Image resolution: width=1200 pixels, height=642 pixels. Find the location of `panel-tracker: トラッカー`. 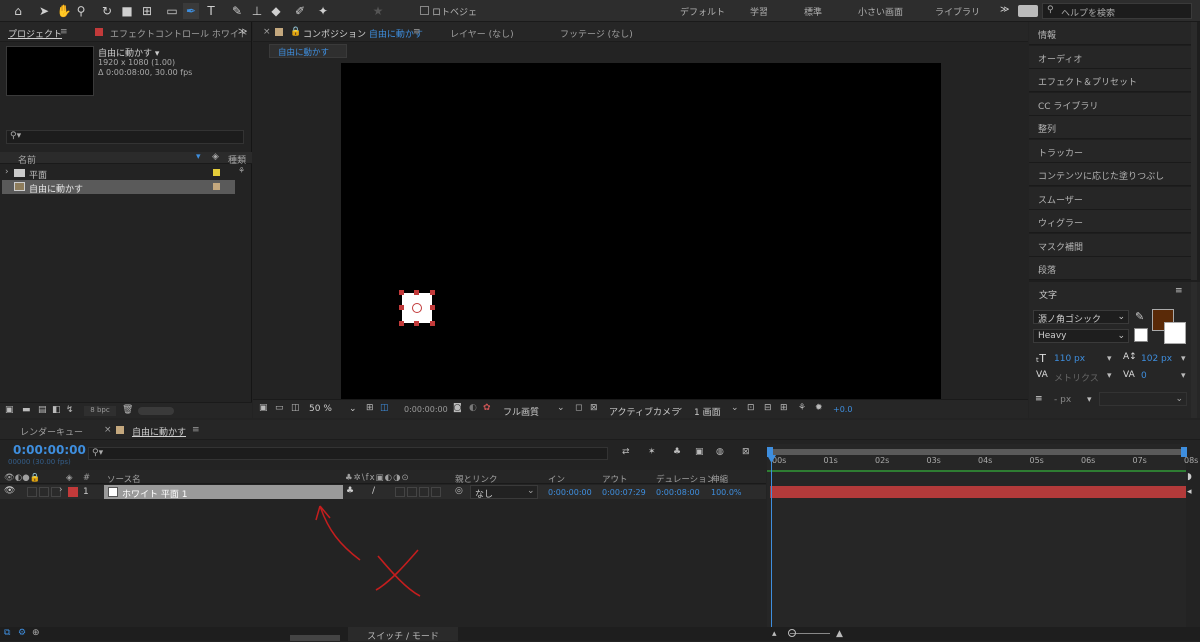

panel-tracker: トラッカー is located at coordinates (1113, 151).